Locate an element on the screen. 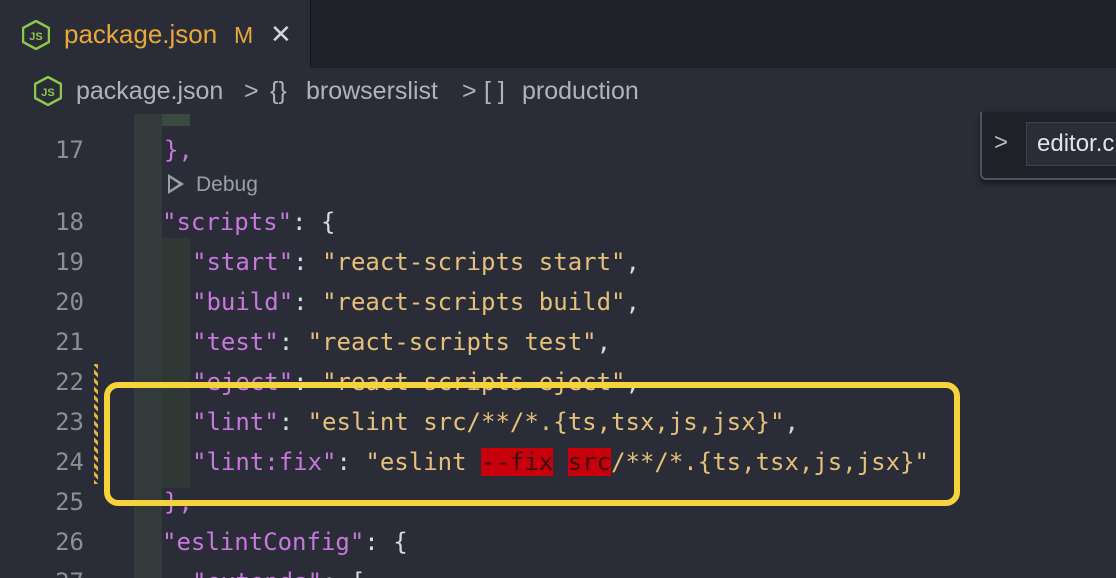  line-number: 24 is located at coordinates (69, 462).